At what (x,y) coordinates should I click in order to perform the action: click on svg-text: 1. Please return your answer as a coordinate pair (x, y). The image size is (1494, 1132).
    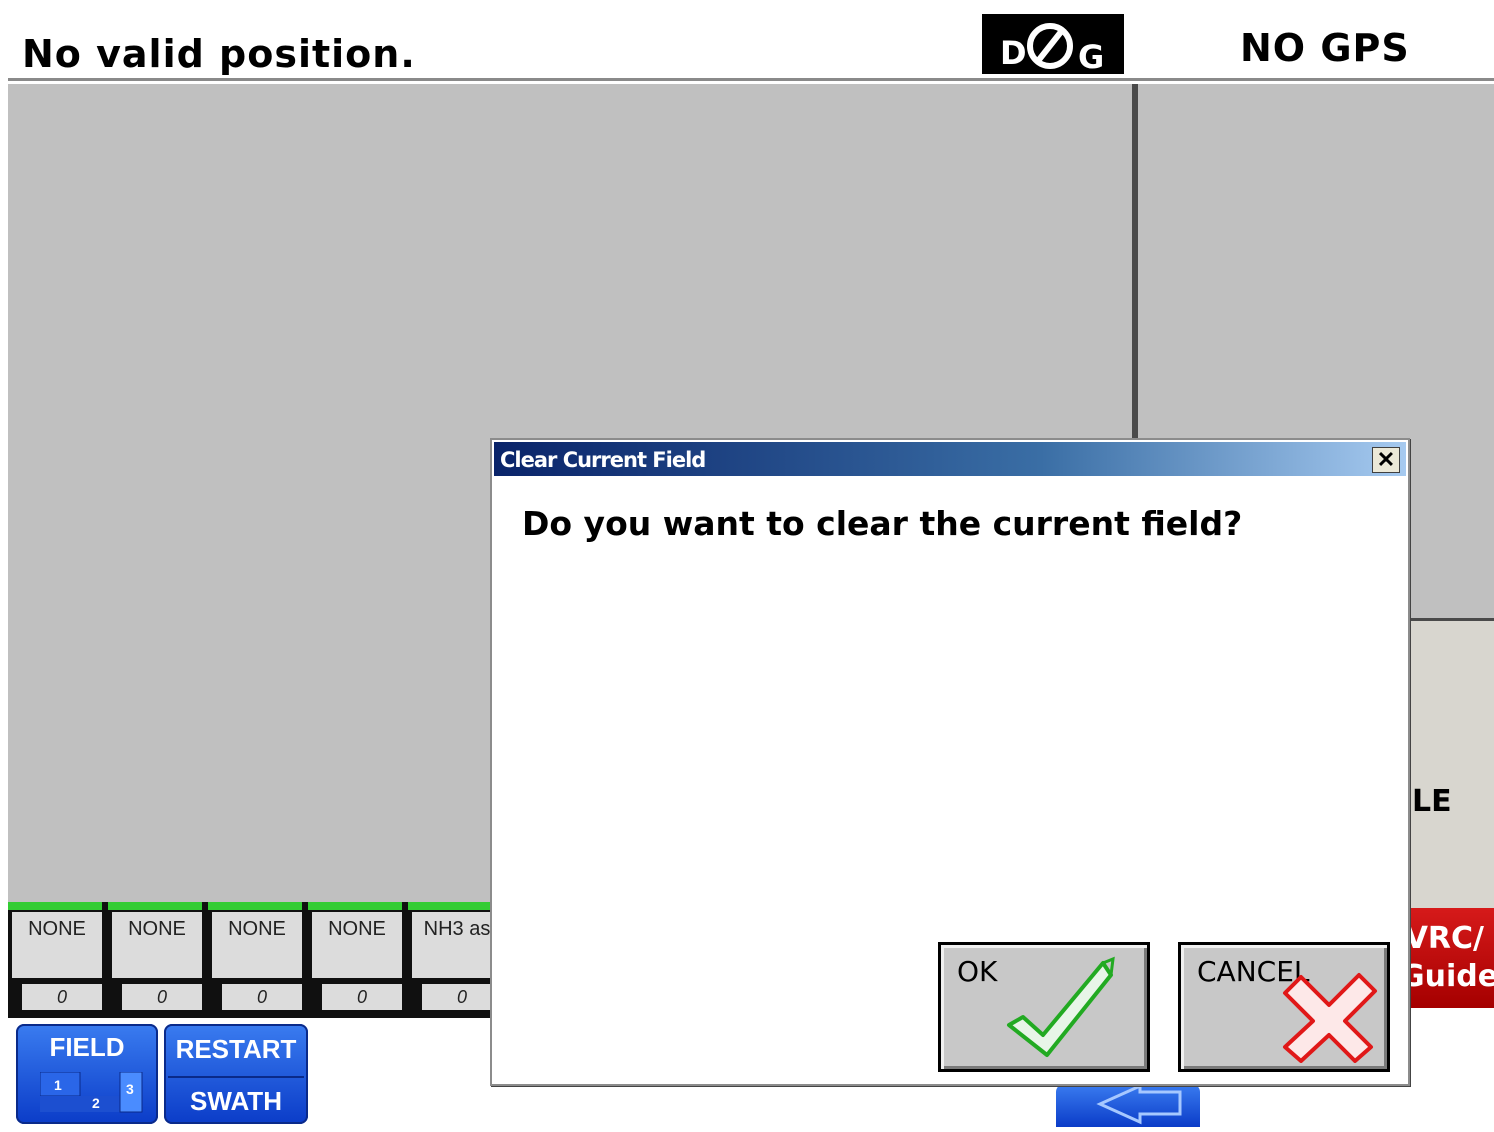
    Looking at the image, I should click on (58, 1085).